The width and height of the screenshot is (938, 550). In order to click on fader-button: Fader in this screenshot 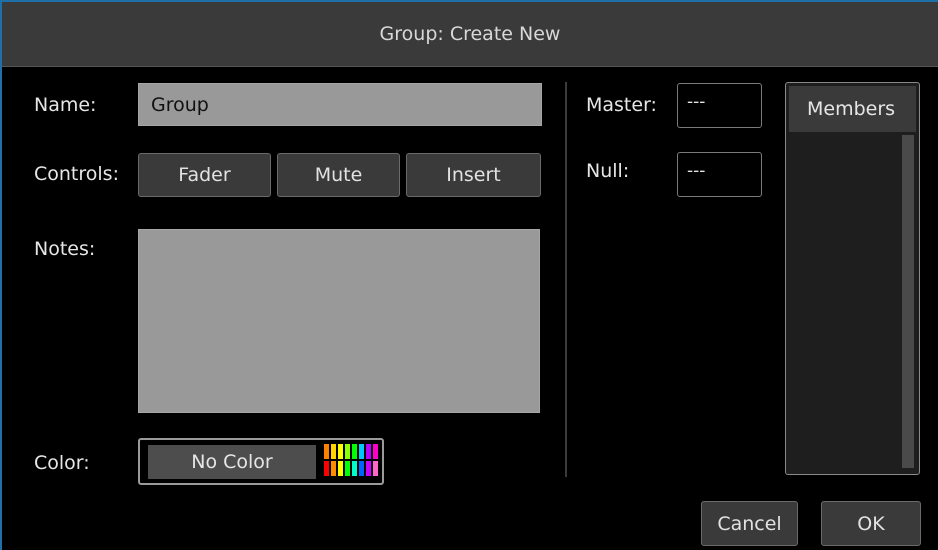, I will do `click(204, 175)`.